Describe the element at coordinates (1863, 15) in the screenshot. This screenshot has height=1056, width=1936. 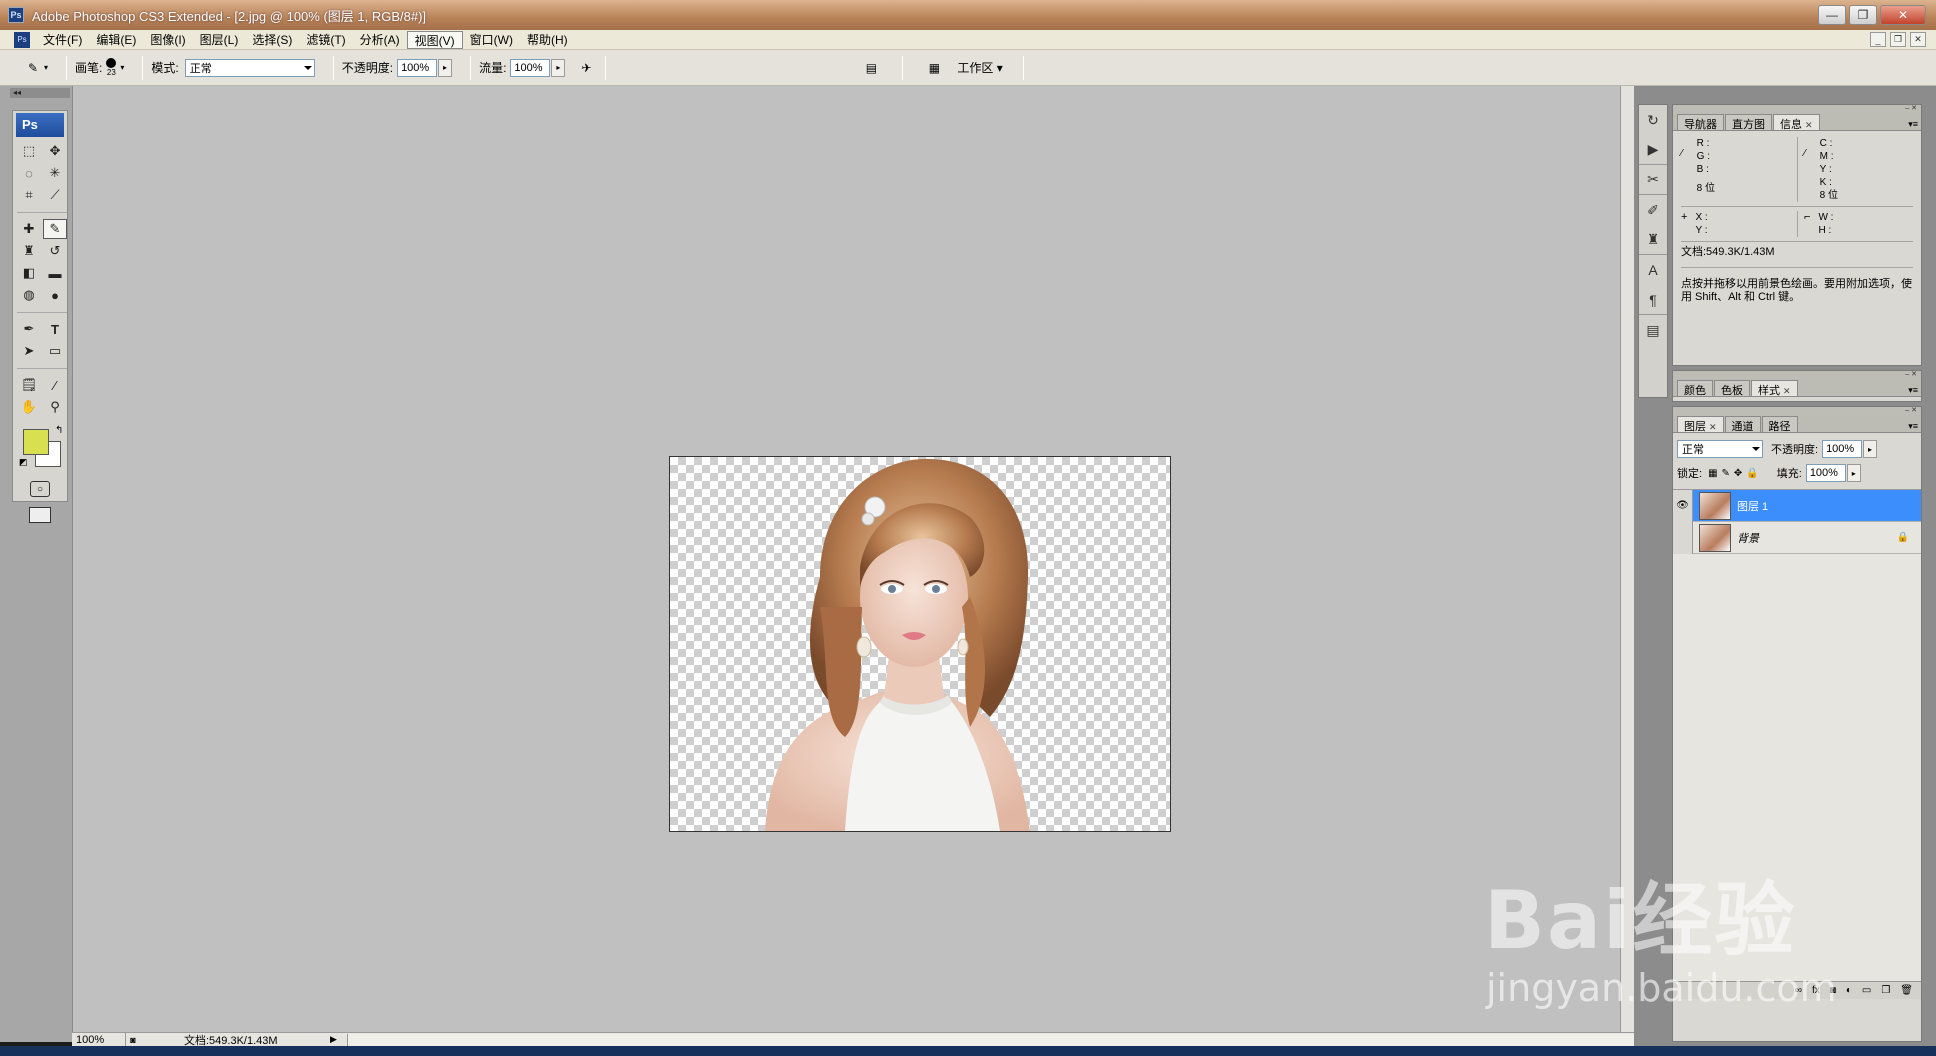
I see `maximize-icon: ❐` at that location.